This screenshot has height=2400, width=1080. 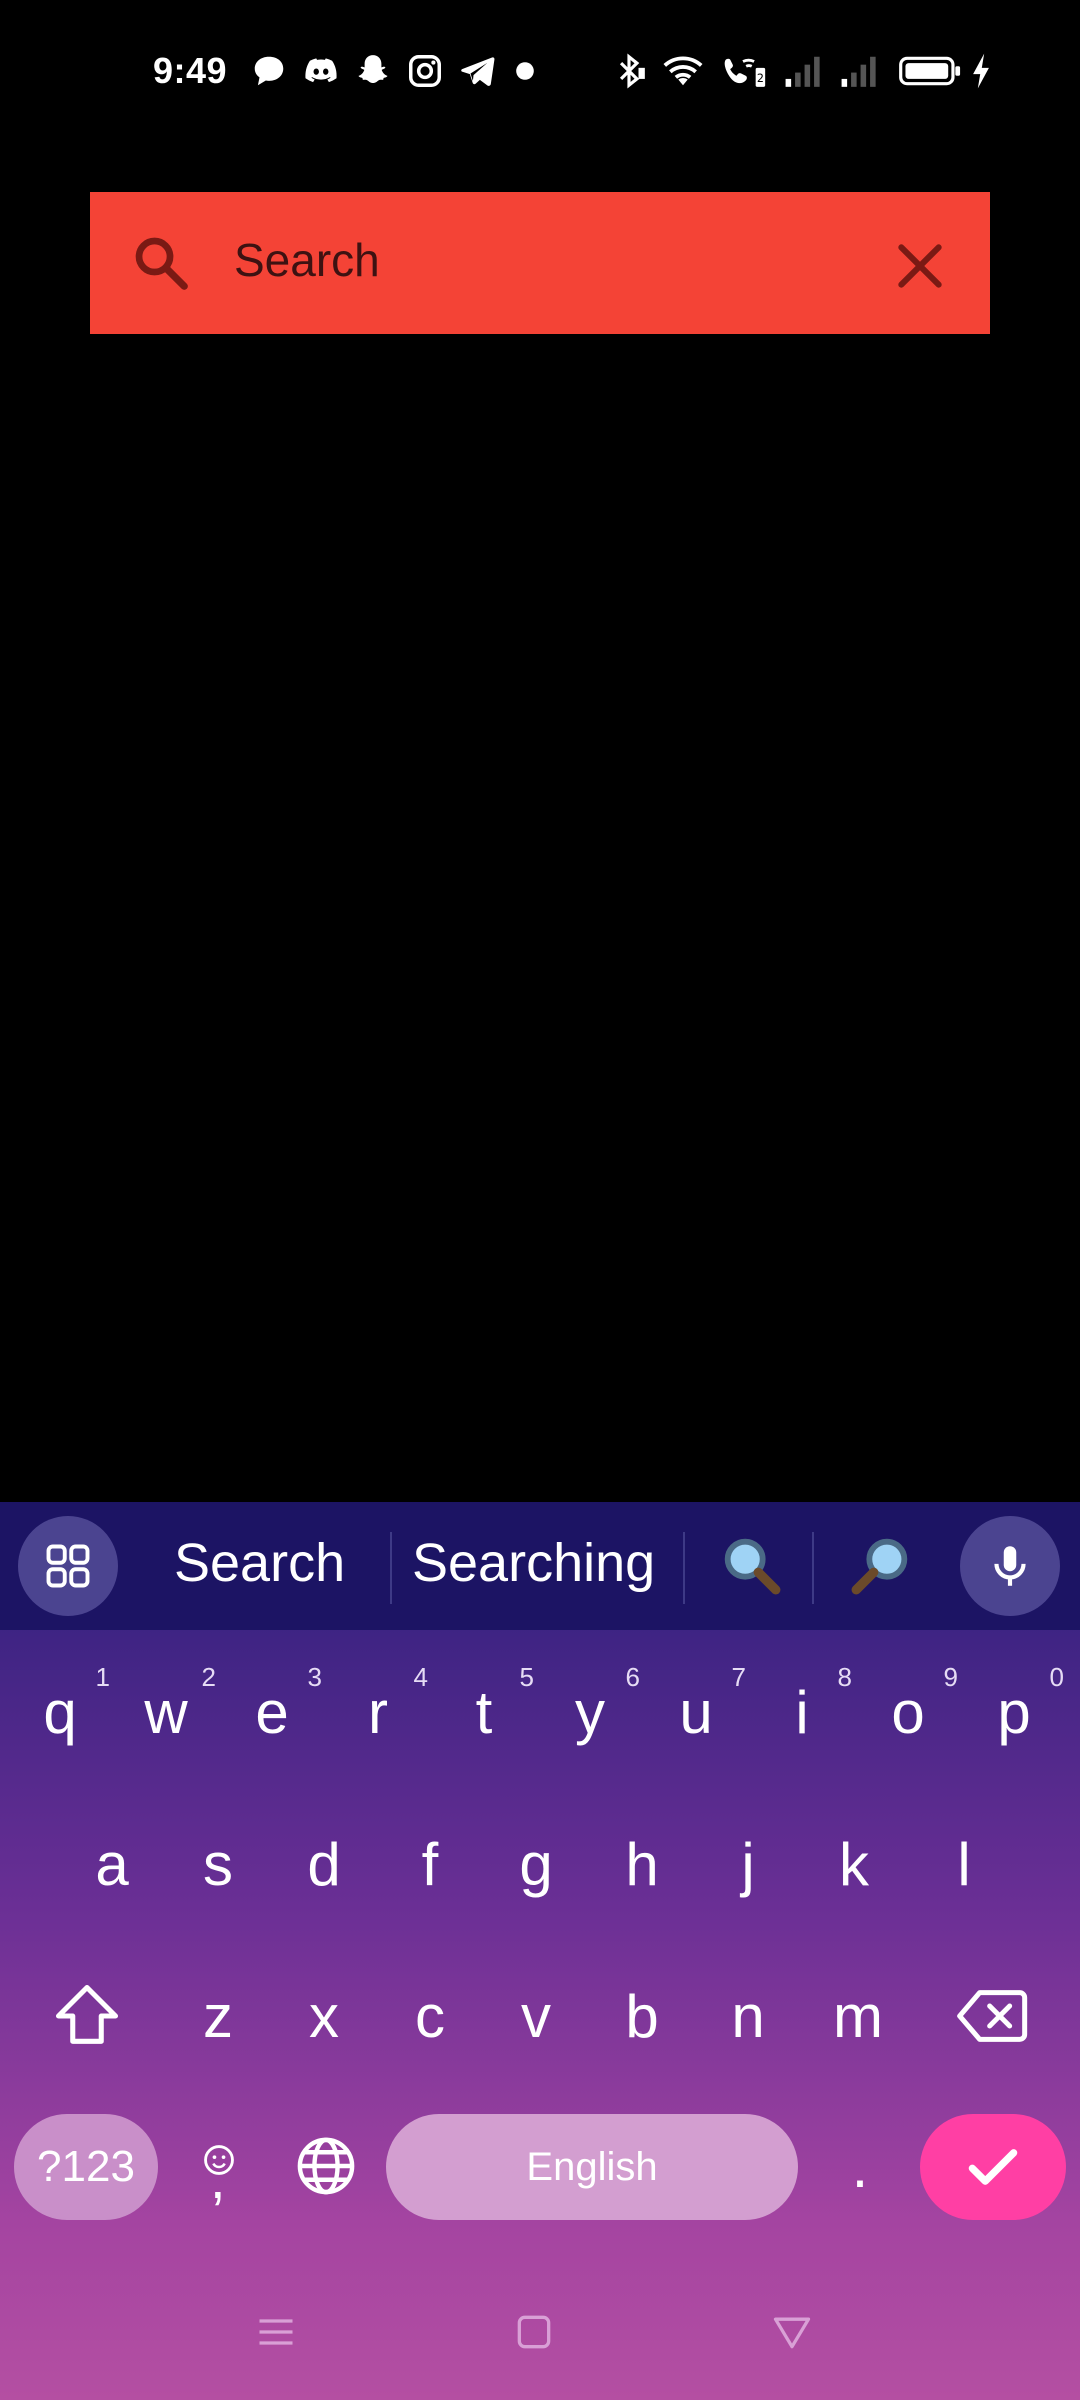 What do you see at coordinates (218, 2178) in the screenshot?
I see `comma-label: ,` at bounding box center [218, 2178].